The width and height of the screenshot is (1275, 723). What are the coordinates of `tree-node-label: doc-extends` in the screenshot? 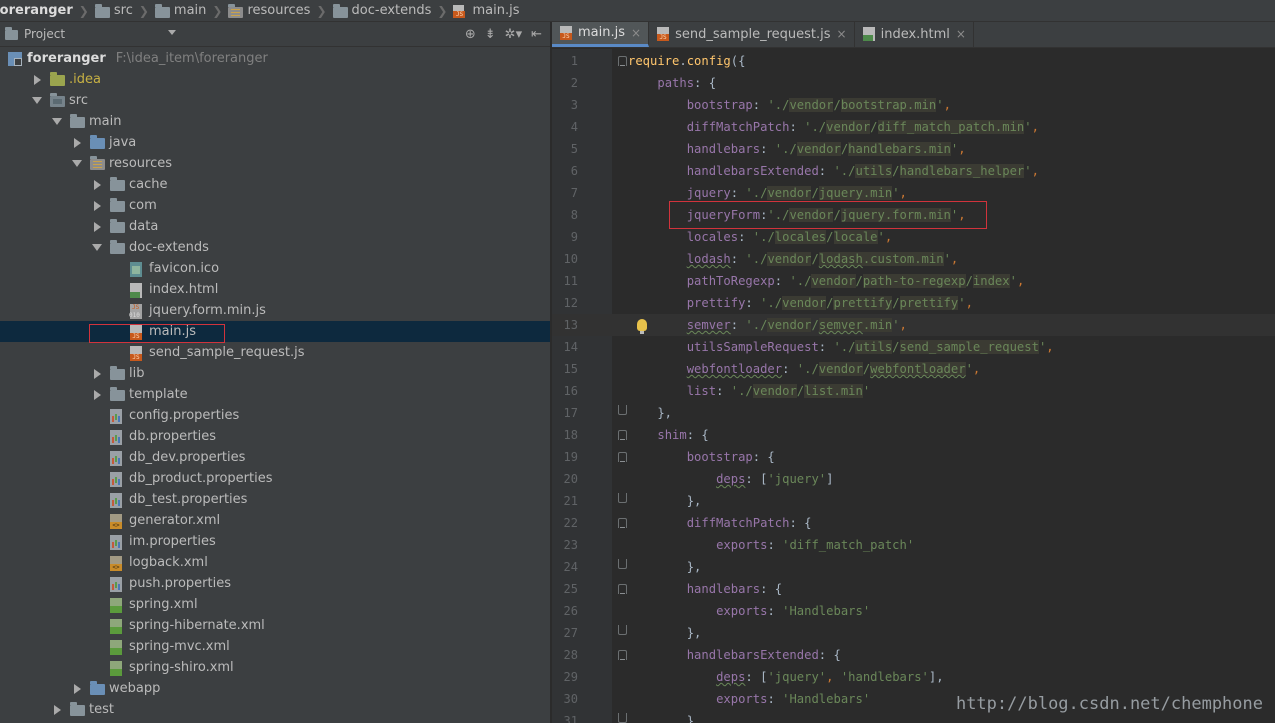 It's located at (169, 247).